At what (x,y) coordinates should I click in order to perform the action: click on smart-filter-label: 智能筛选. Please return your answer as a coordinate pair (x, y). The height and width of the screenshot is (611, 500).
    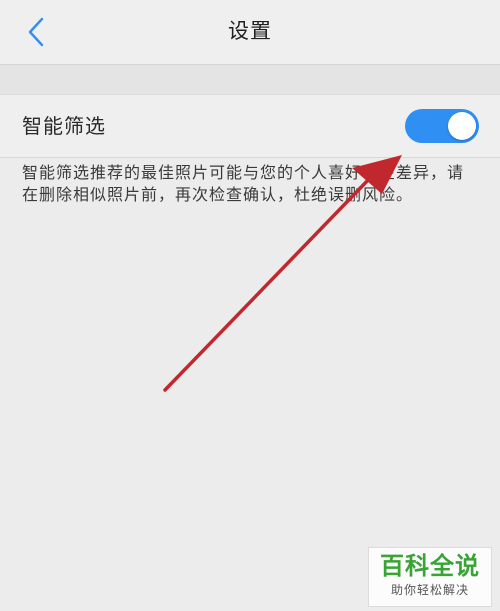
    Looking at the image, I should click on (64, 126).